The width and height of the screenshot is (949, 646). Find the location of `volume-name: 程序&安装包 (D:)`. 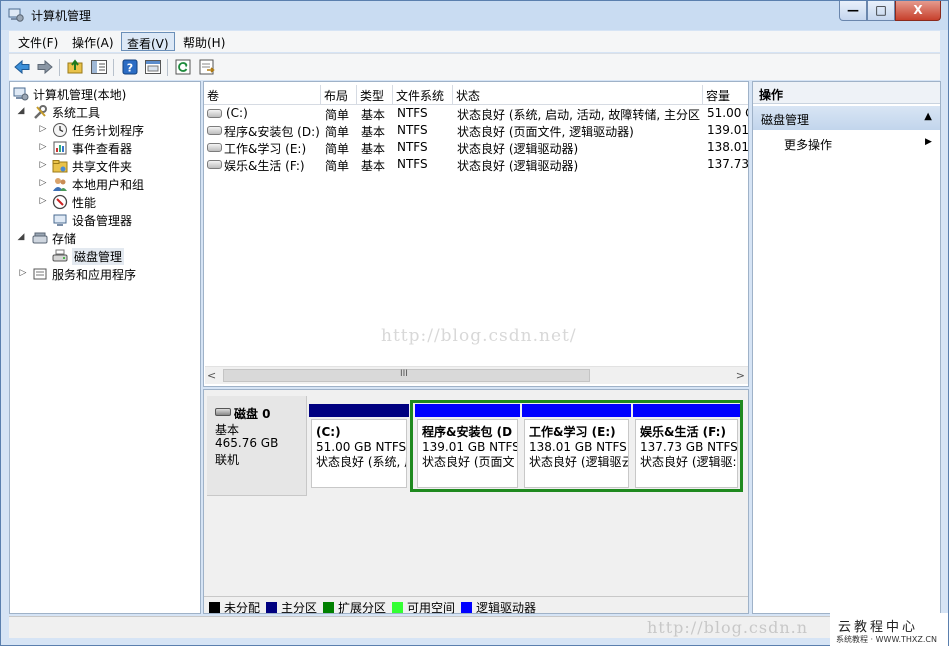

volume-name: 程序&安装包 (D:) is located at coordinates (272, 132).